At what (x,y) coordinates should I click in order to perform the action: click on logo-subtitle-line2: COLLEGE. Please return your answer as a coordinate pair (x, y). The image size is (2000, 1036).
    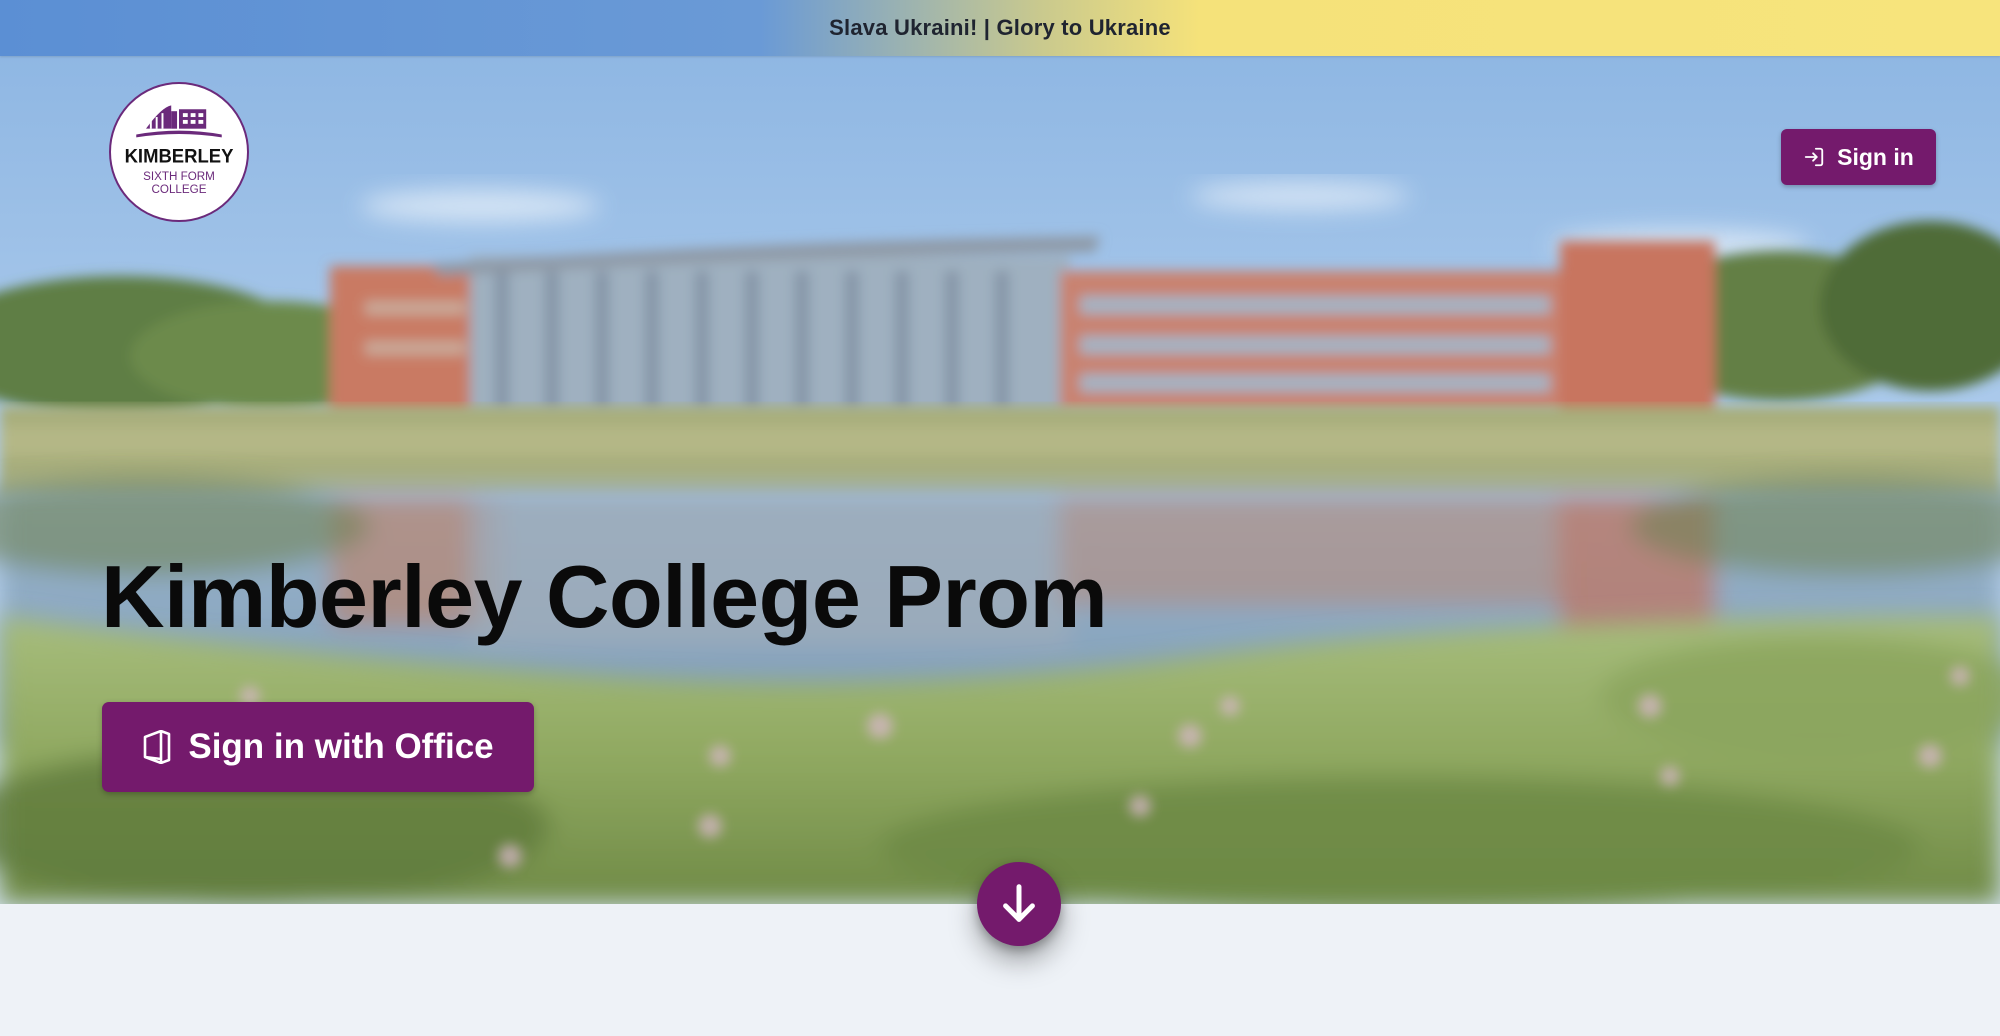
    Looking at the image, I should click on (179, 189).